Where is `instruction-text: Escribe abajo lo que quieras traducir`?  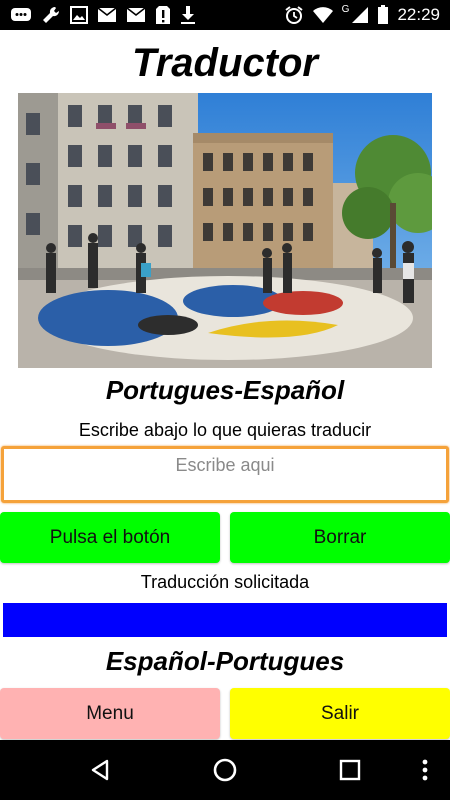
instruction-text: Escribe abajo lo que quieras traducir is located at coordinates (225, 430).